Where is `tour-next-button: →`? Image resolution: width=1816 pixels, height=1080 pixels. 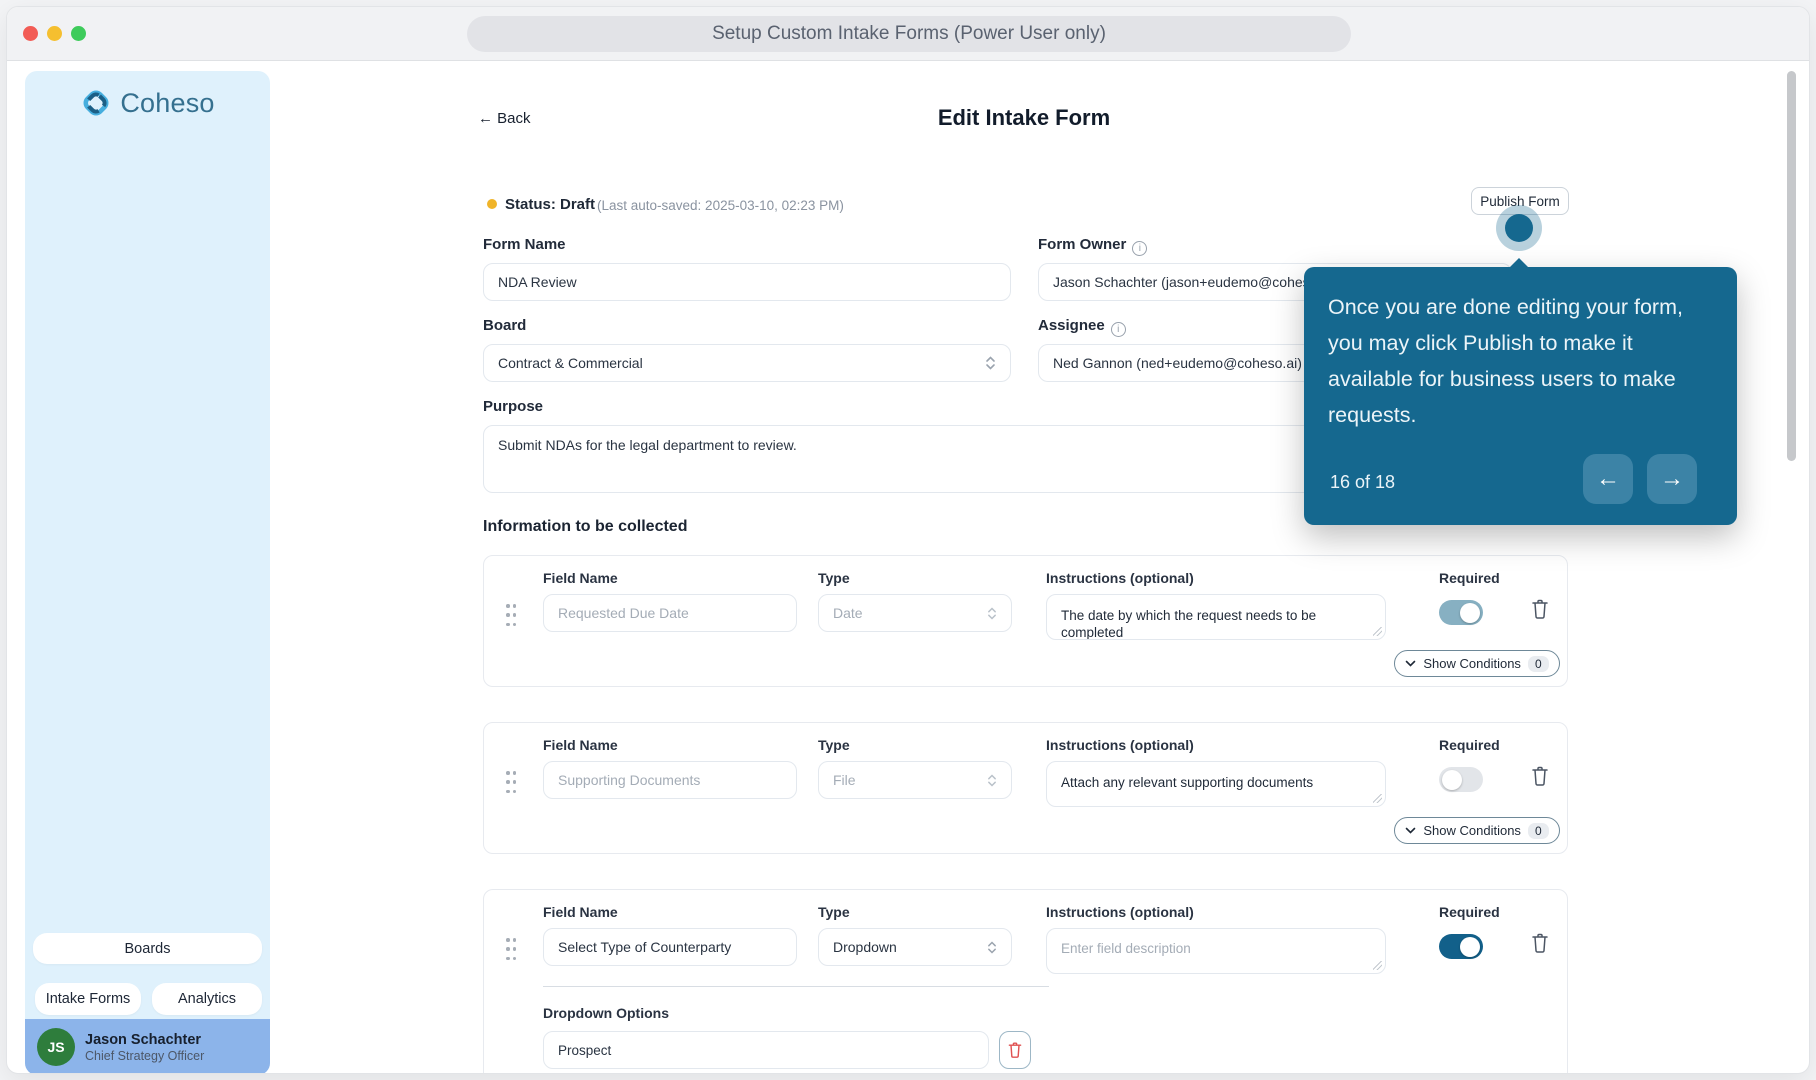
tour-next-button: → is located at coordinates (1672, 479).